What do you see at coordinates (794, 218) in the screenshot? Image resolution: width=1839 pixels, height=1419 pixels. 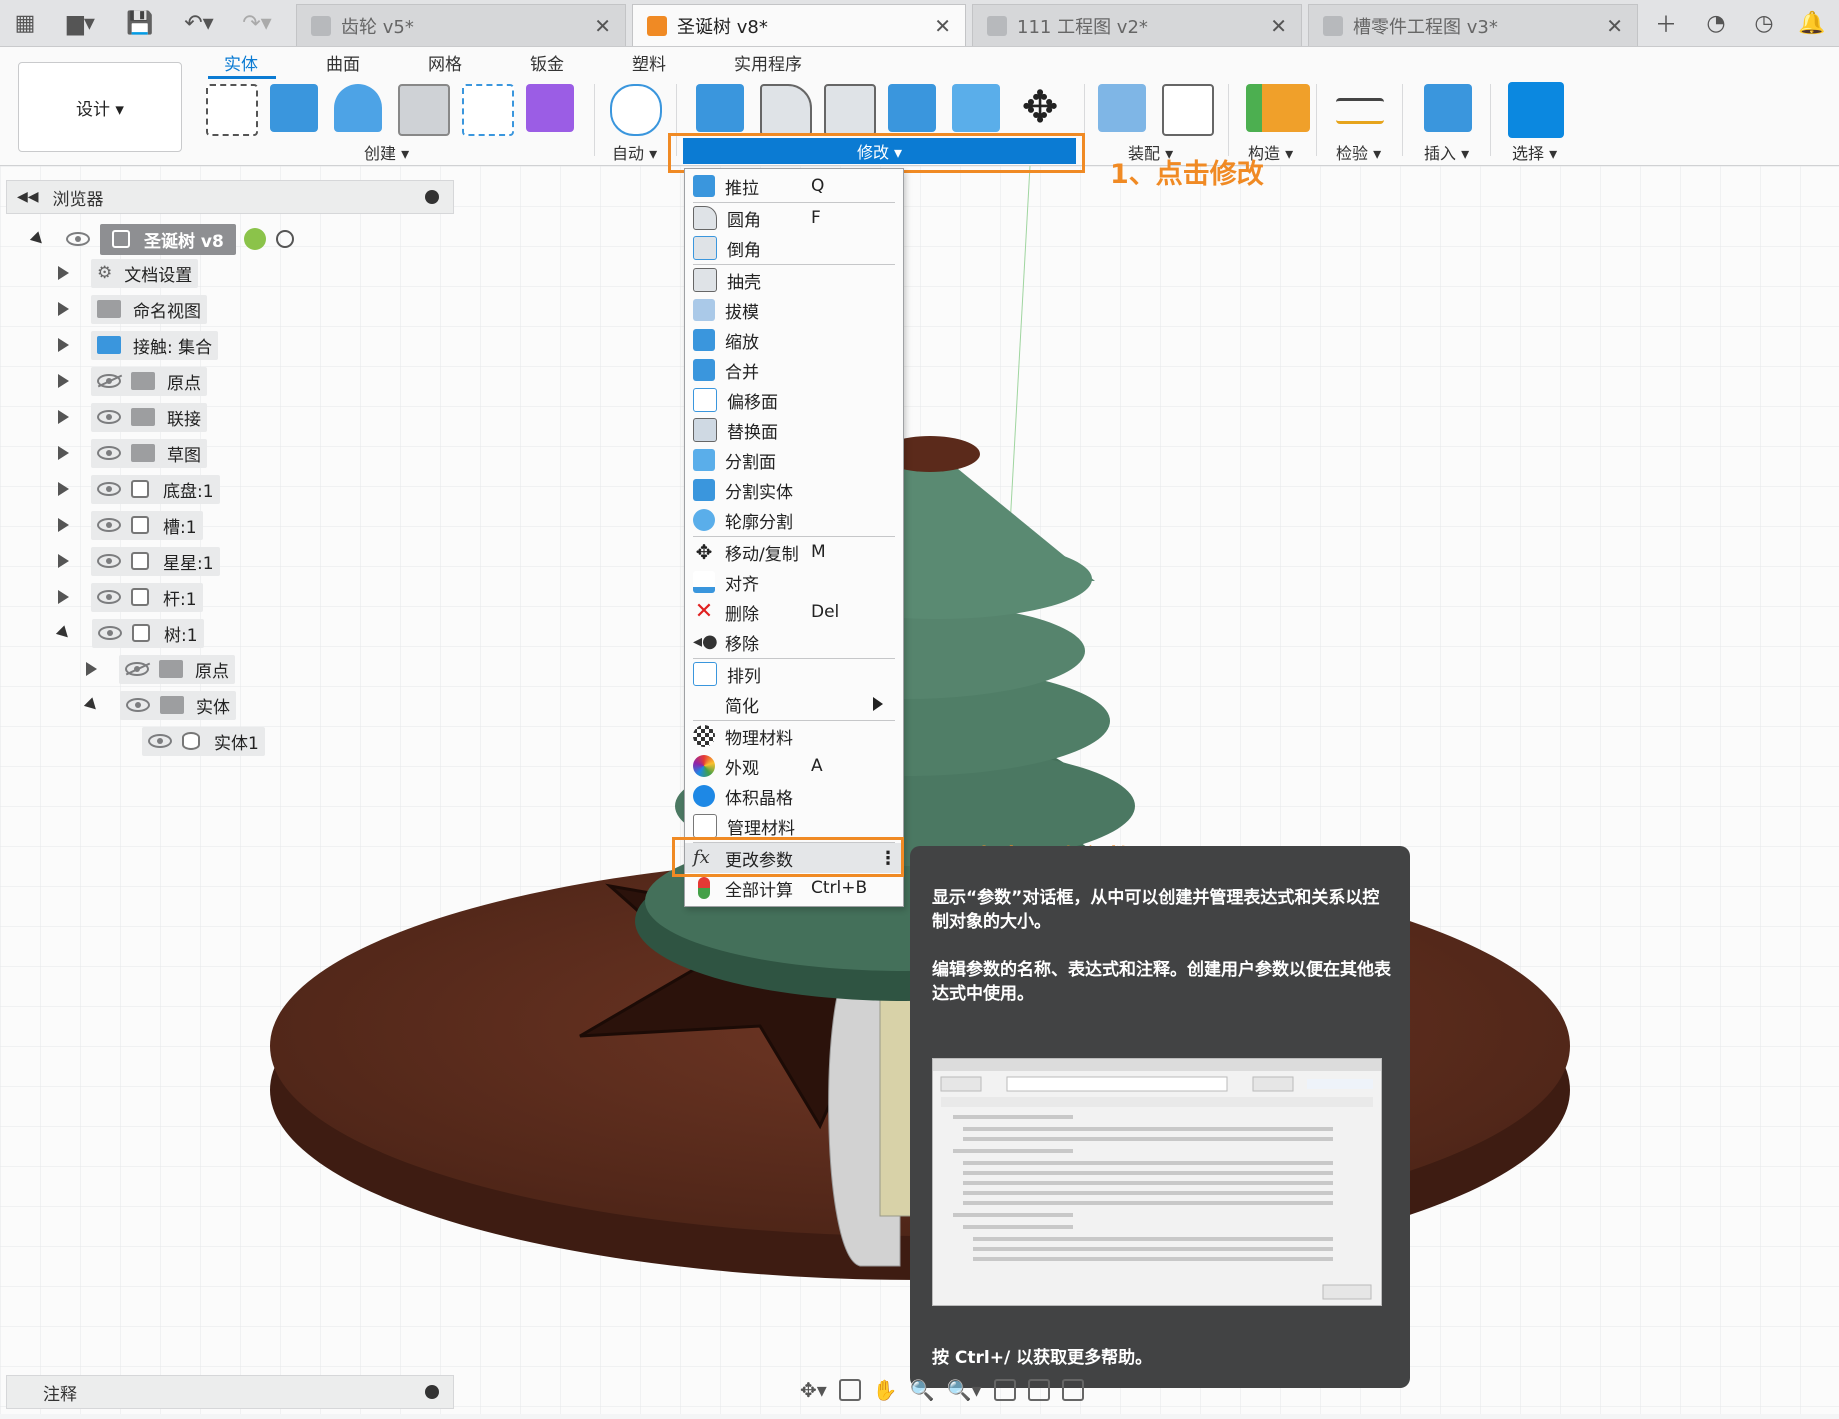 I see `menu-item-fillet: 圆角 F` at bounding box center [794, 218].